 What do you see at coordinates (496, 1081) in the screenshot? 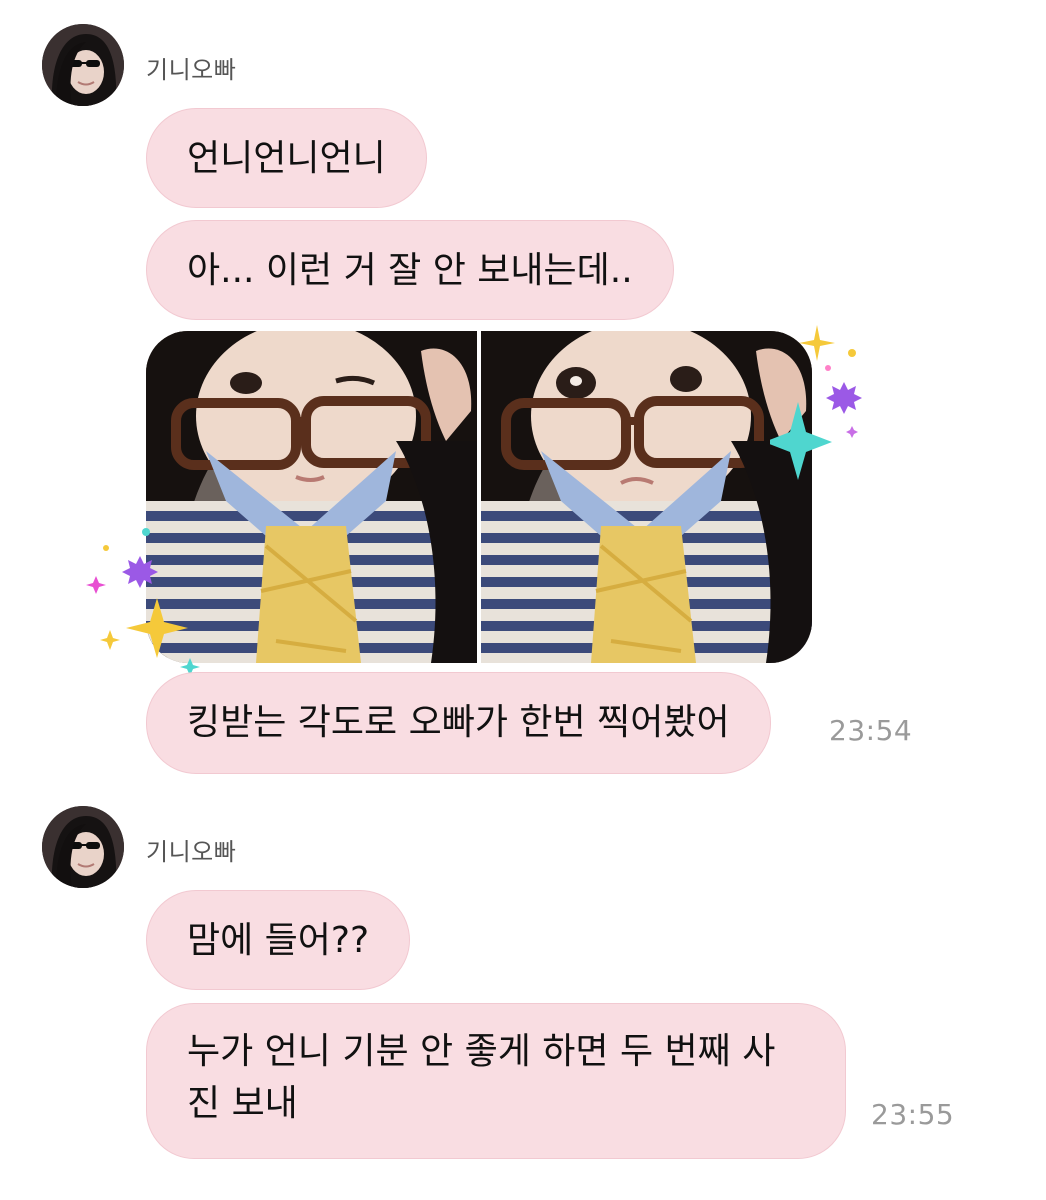
I see `message-bubble: 누가 언니 기분 안 좋게 하면 두 번째 사진 보내` at bounding box center [496, 1081].